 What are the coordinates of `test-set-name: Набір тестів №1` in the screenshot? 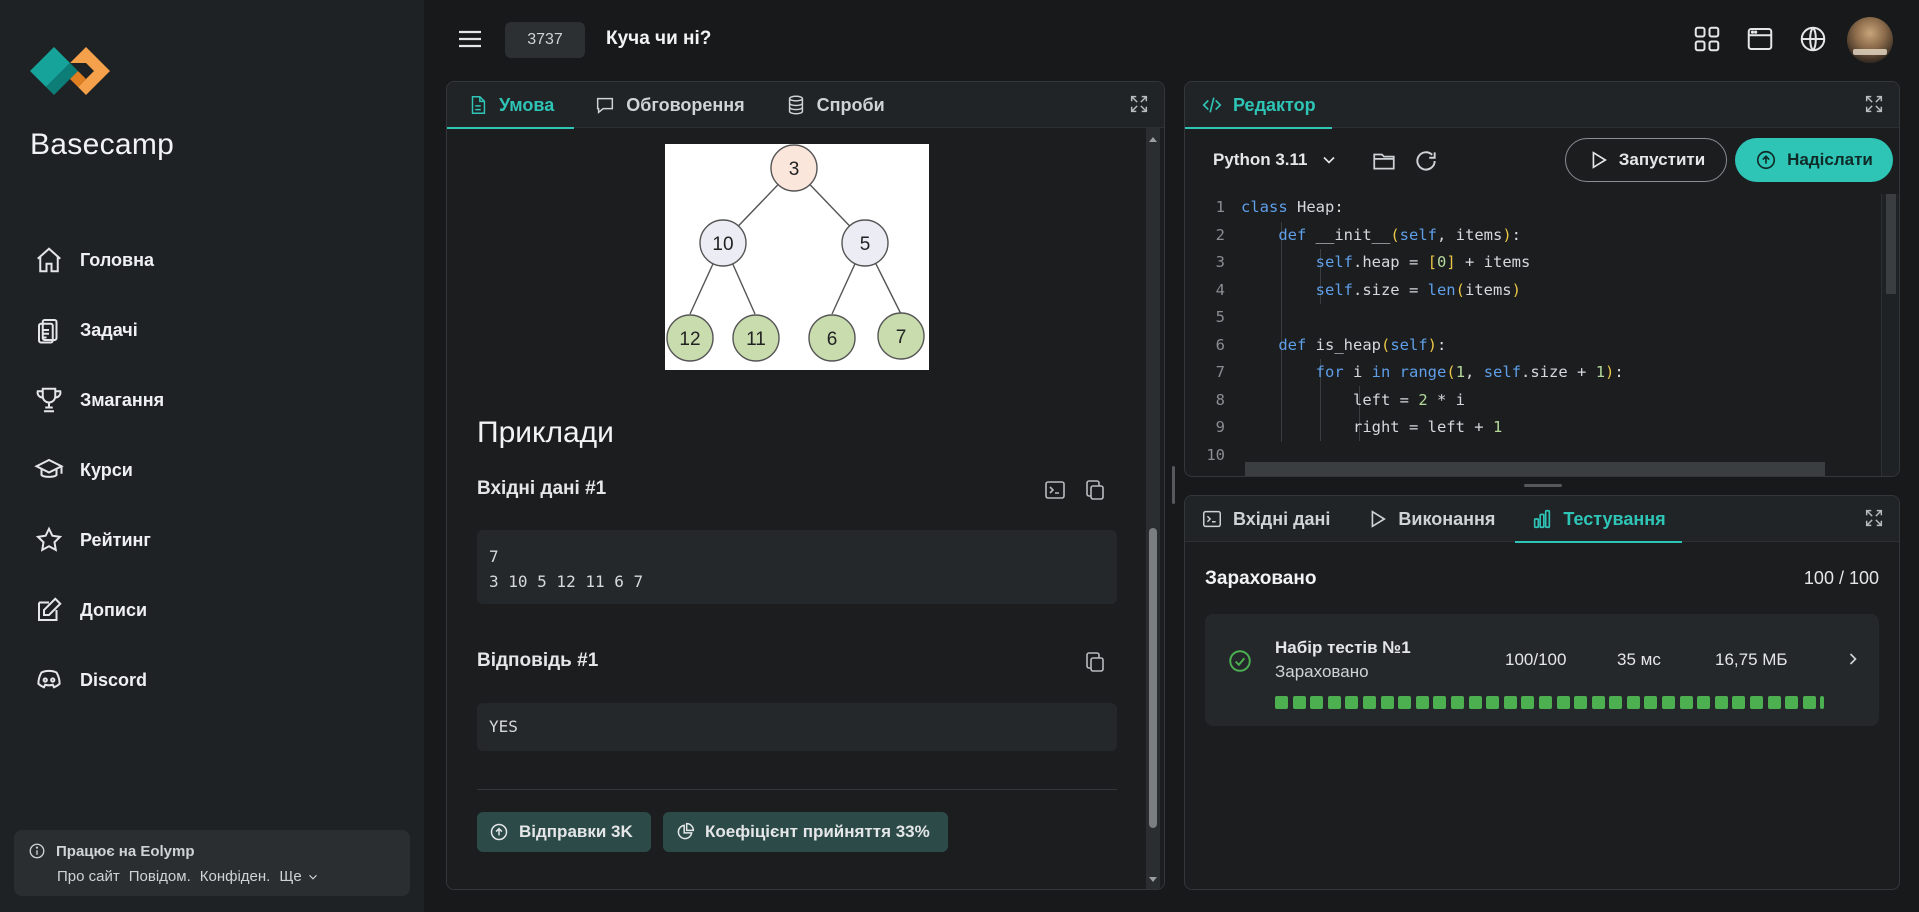 It's located at (1343, 647).